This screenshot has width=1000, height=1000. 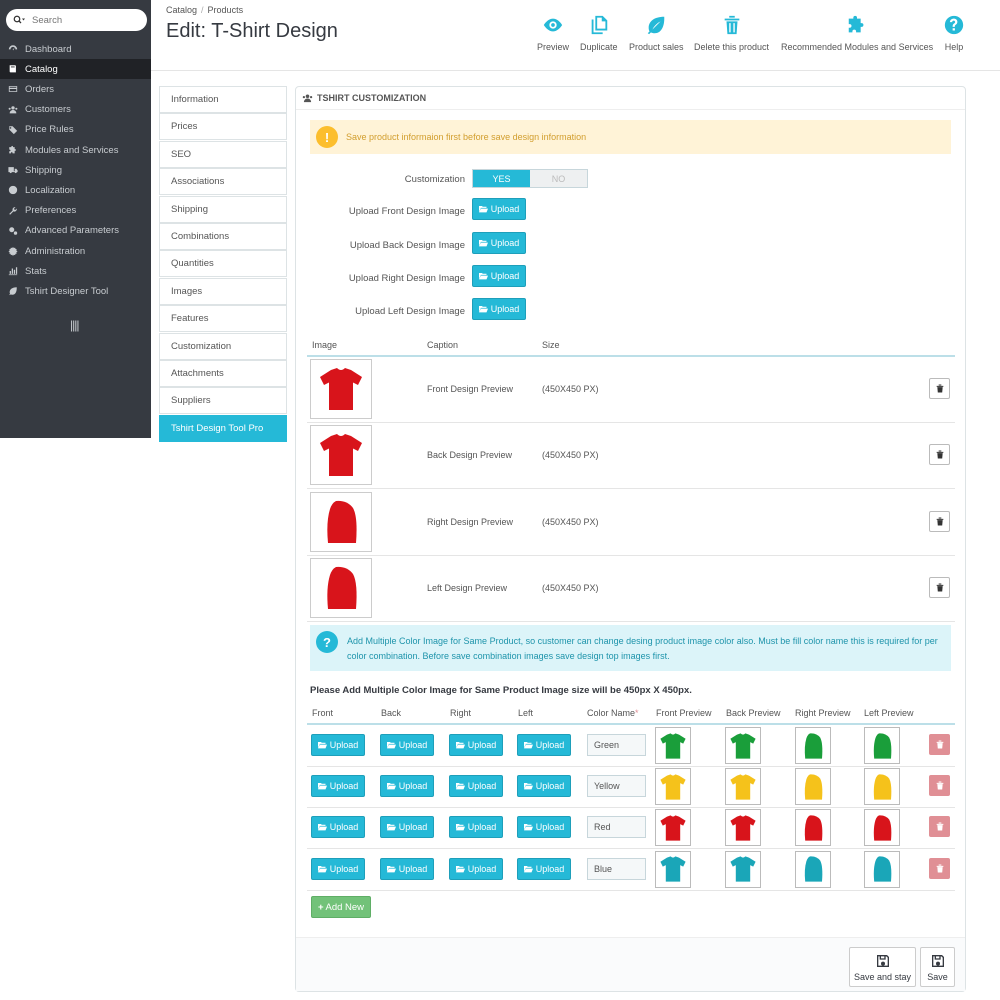 I want to click on upload-back-design-button: Upload, so click(x=499, y=243).